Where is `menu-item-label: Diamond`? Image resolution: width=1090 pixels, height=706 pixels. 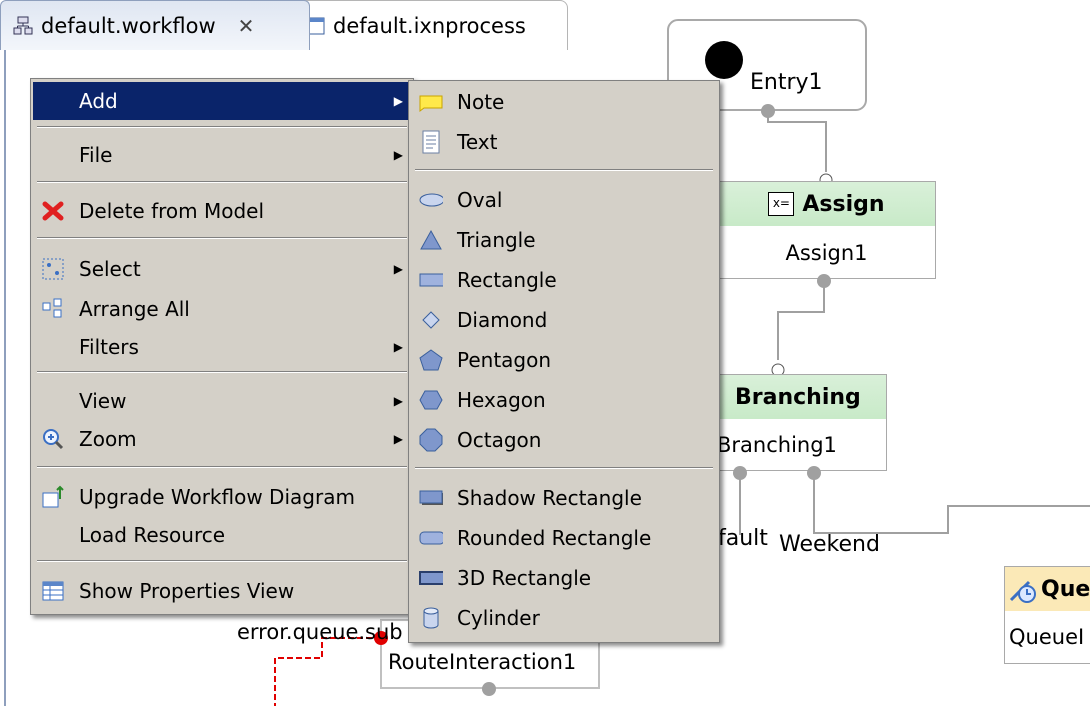
menu-item-label: Diamond is located at coordinates (502, 320).